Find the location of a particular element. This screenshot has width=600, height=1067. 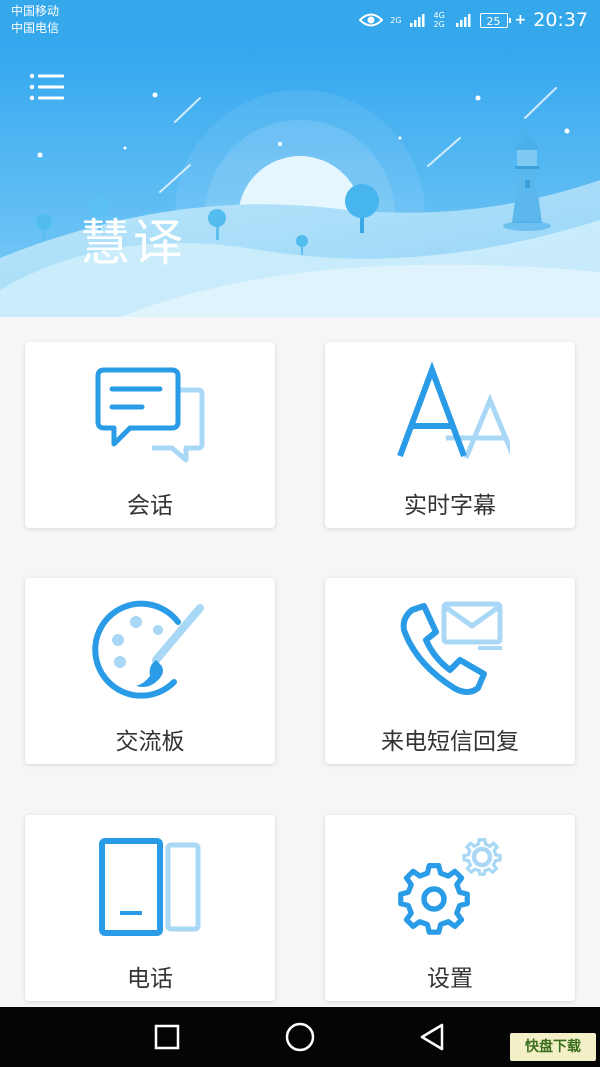

app-title: 慧译 is located at coordinates (133, 243).